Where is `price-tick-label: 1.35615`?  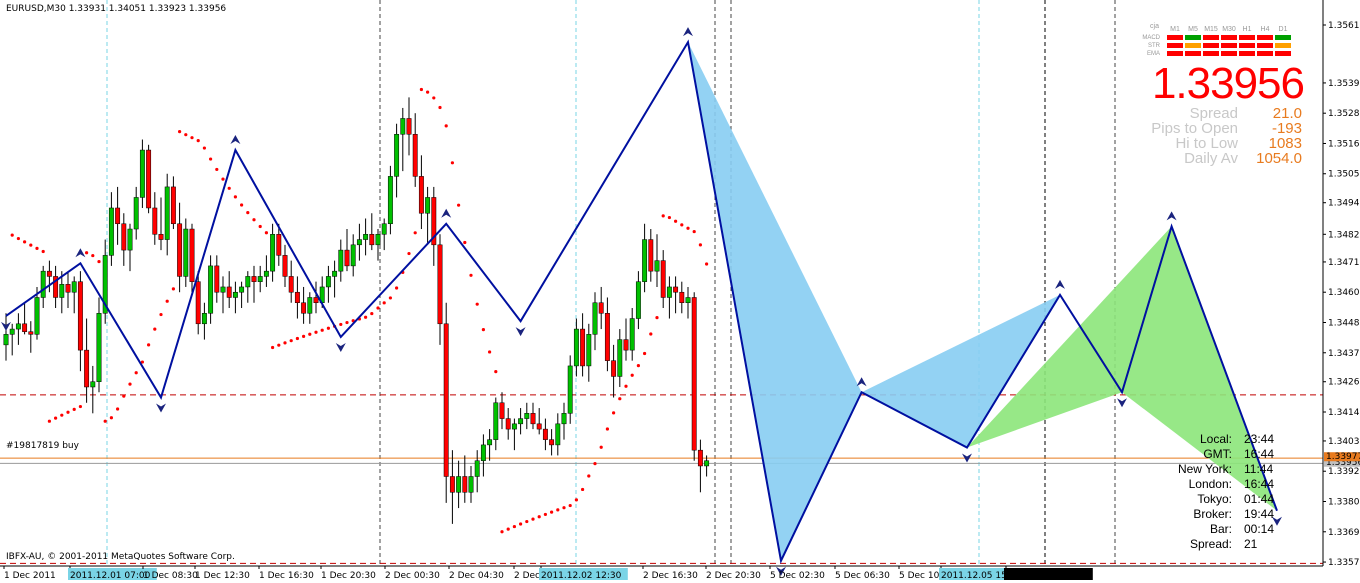 price-tick-label: 1.35615 is located at coordinates (1344, 26).